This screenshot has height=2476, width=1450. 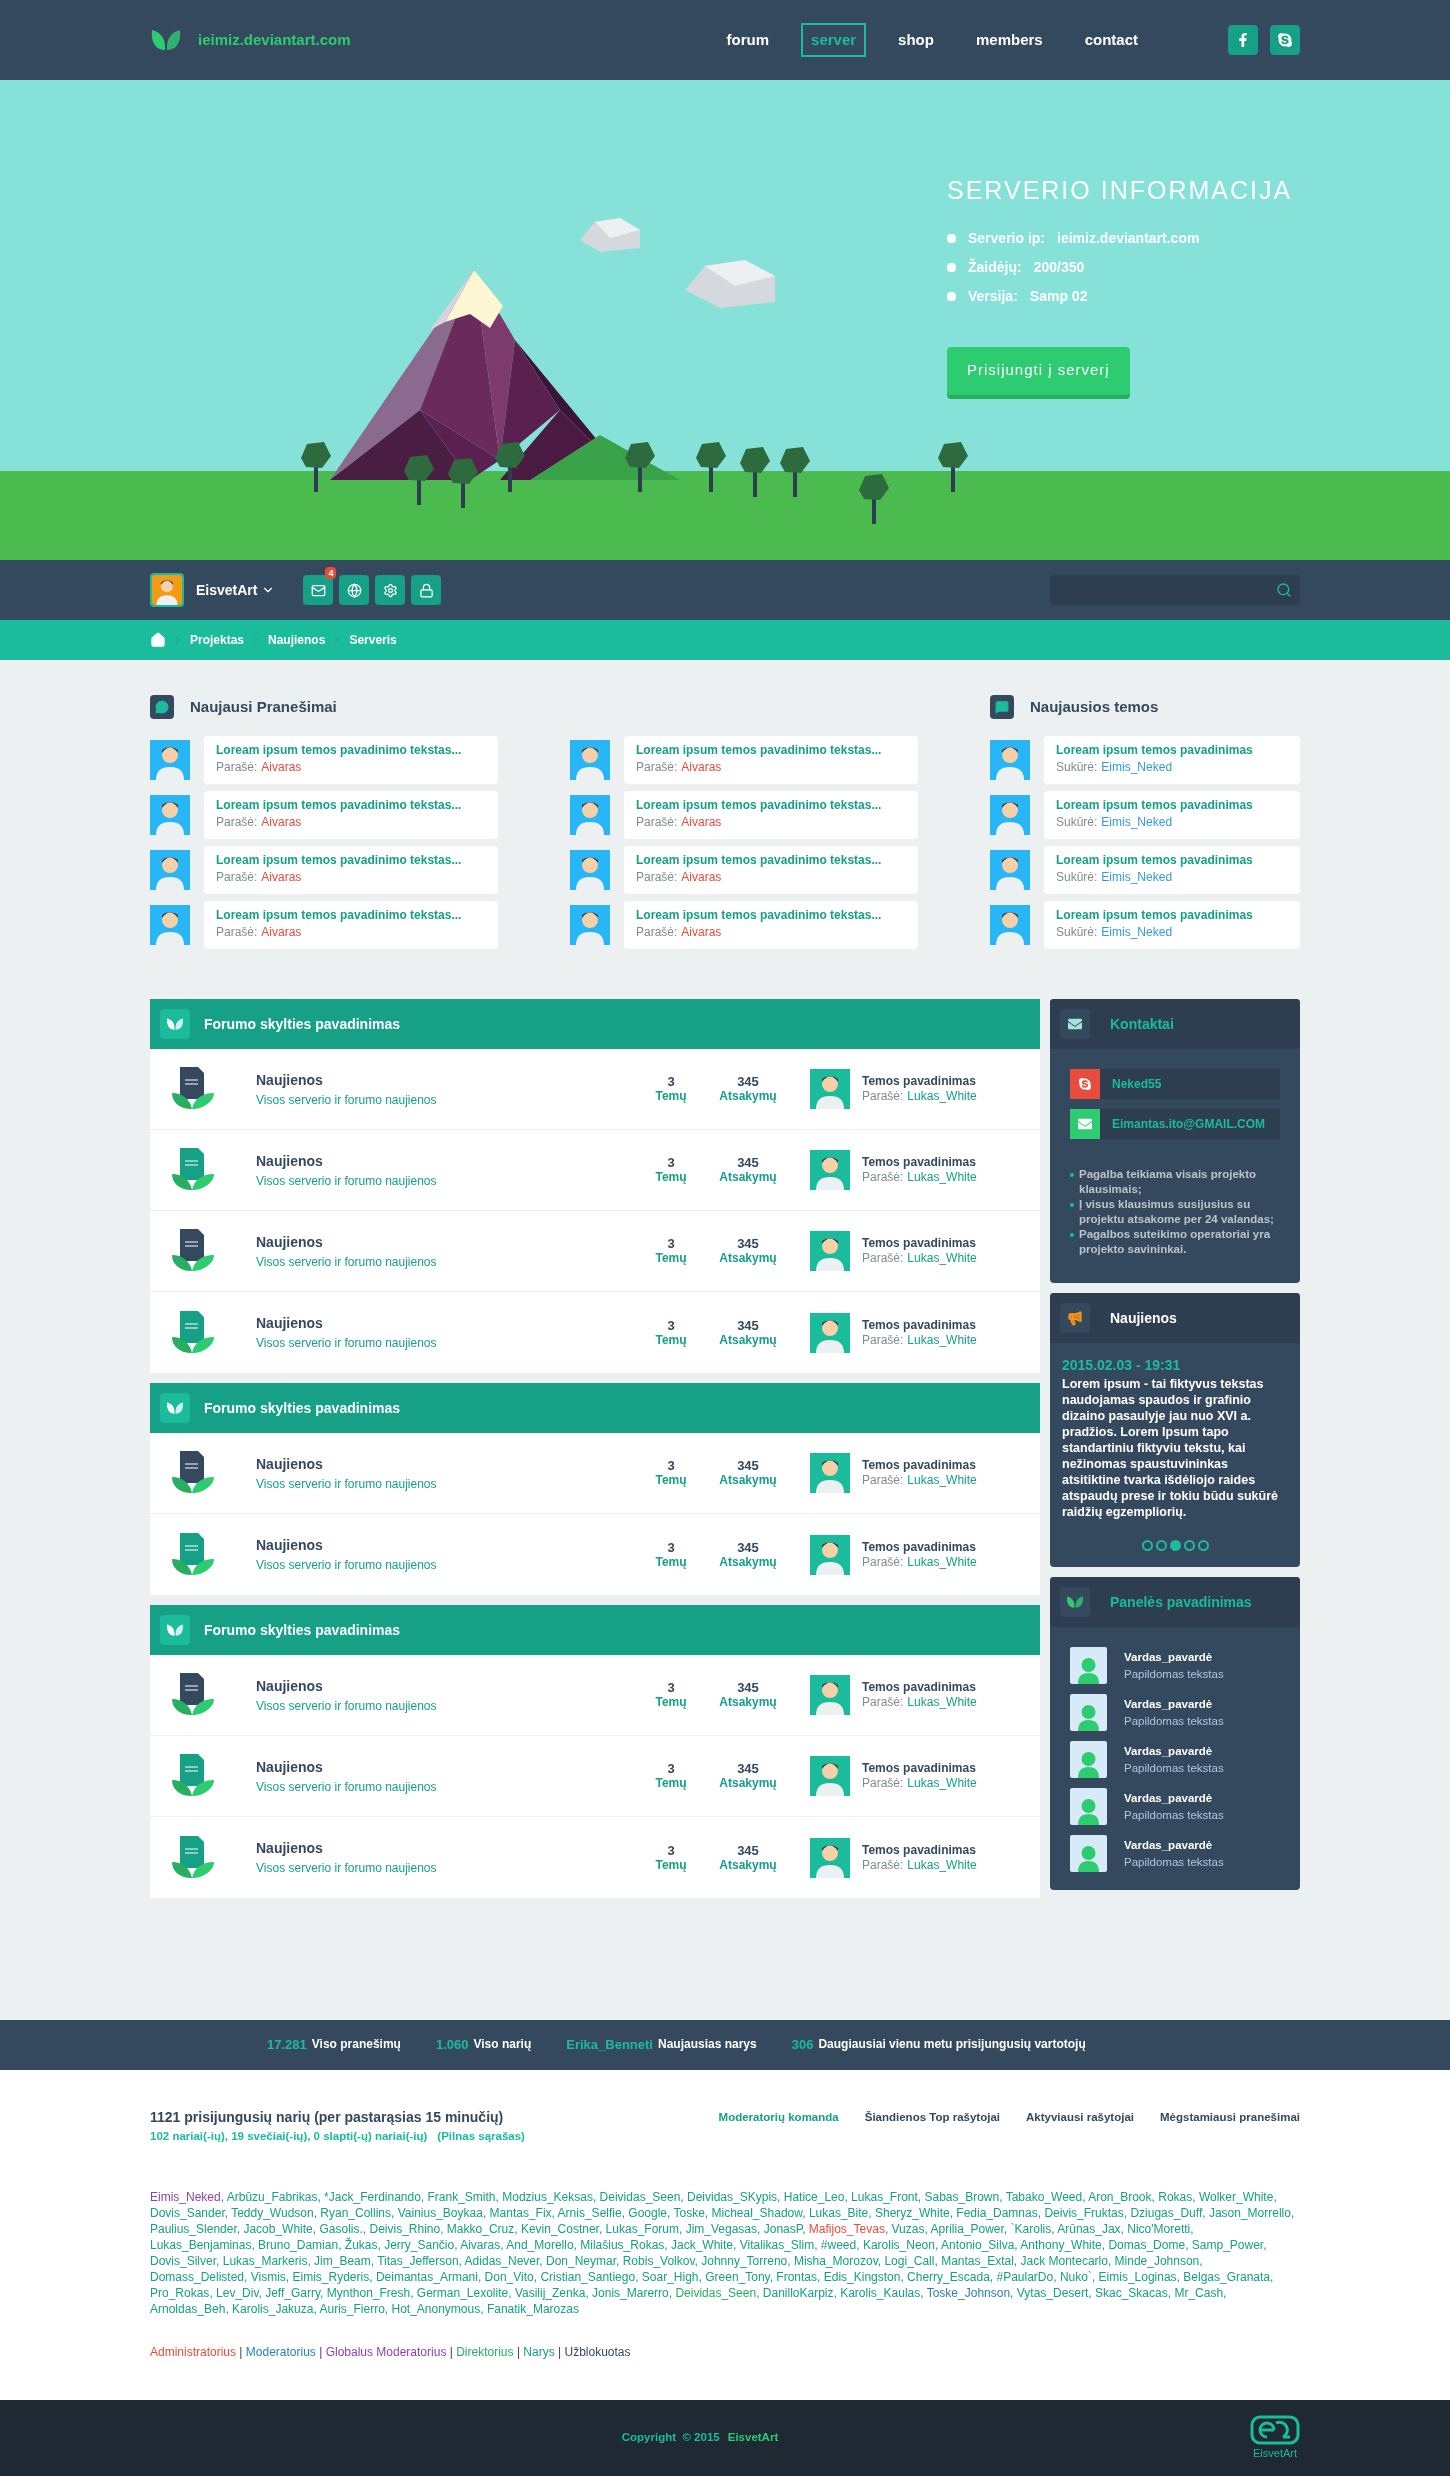 I want to click on user-link: Green_Tony, so click(x=737, y=2277).